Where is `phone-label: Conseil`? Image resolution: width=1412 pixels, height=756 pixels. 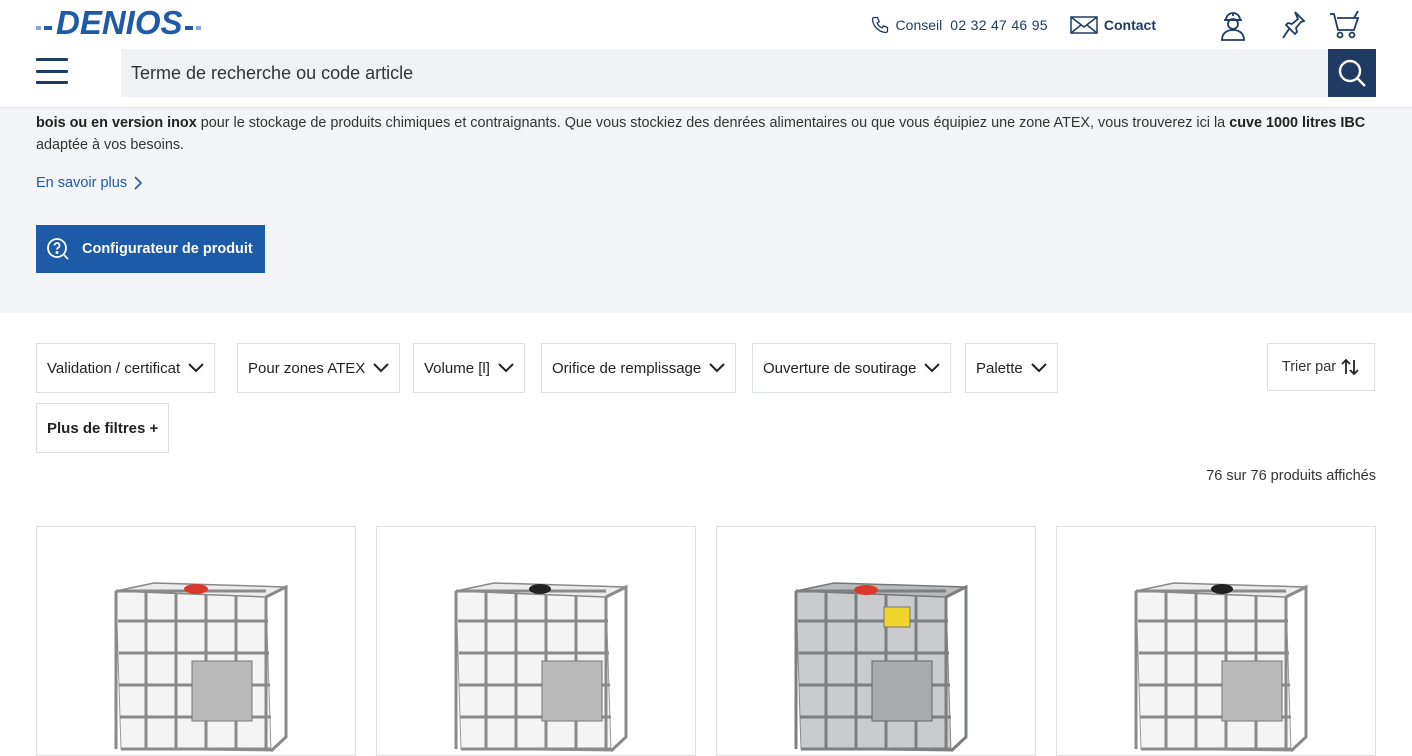 phone-label: Conseil is located at coordinates (919, 25).